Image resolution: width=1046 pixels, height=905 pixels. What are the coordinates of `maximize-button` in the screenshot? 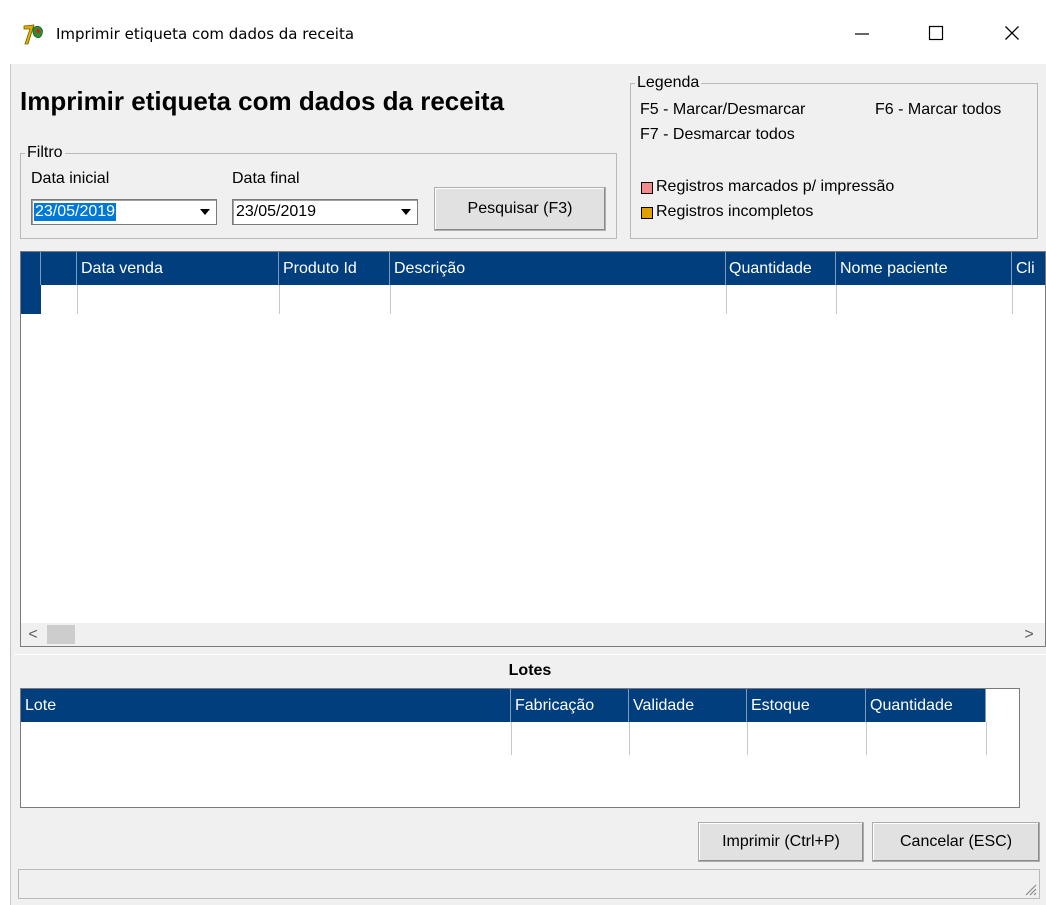 It's located at (936, 33).